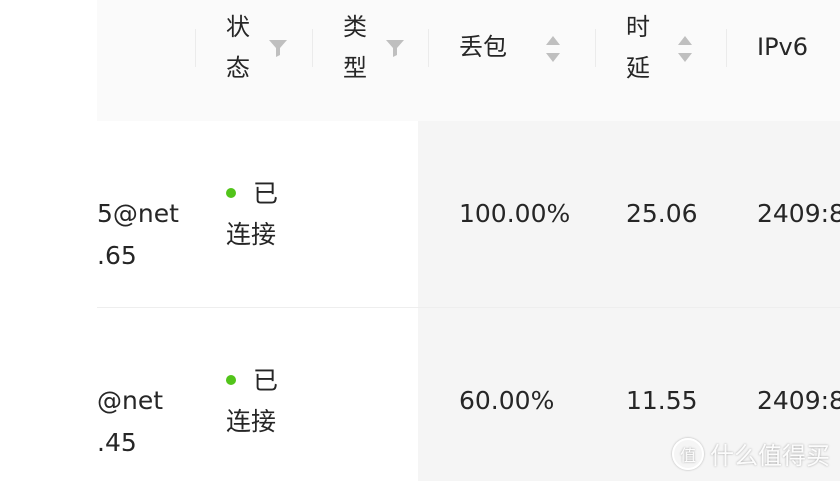 This screenshot has width=840, height=481. Describe the element at coordinates (117, 255) in the screenshot. I see `name-cell-line2: .65` at that location.